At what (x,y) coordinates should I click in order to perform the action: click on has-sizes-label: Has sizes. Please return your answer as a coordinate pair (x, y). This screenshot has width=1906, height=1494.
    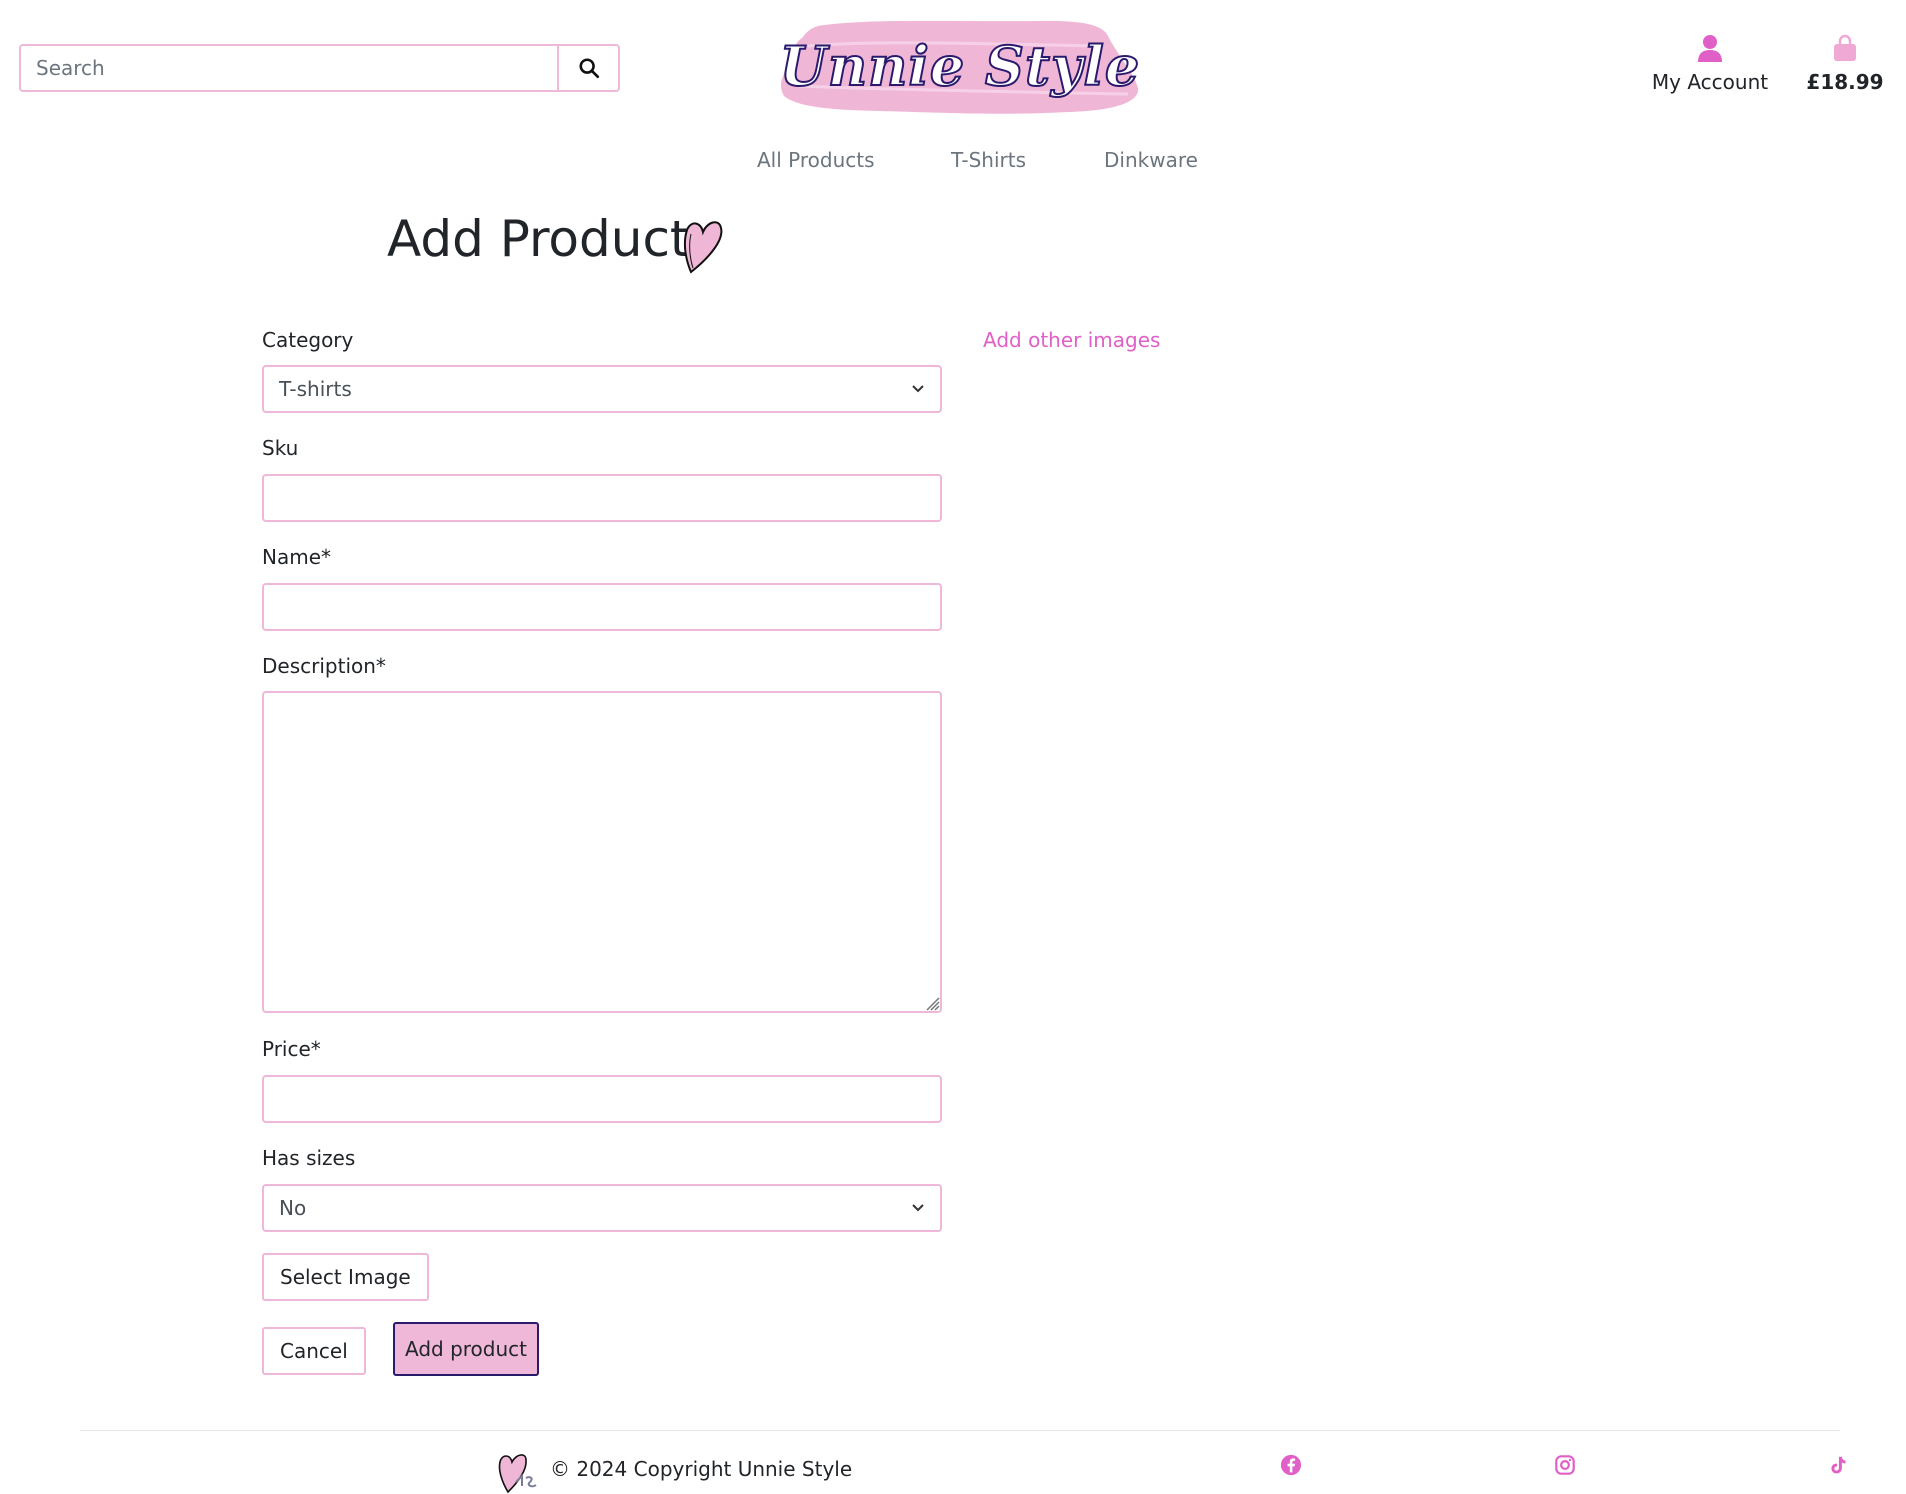
    Looking at the image, I should click on (309, 1158).